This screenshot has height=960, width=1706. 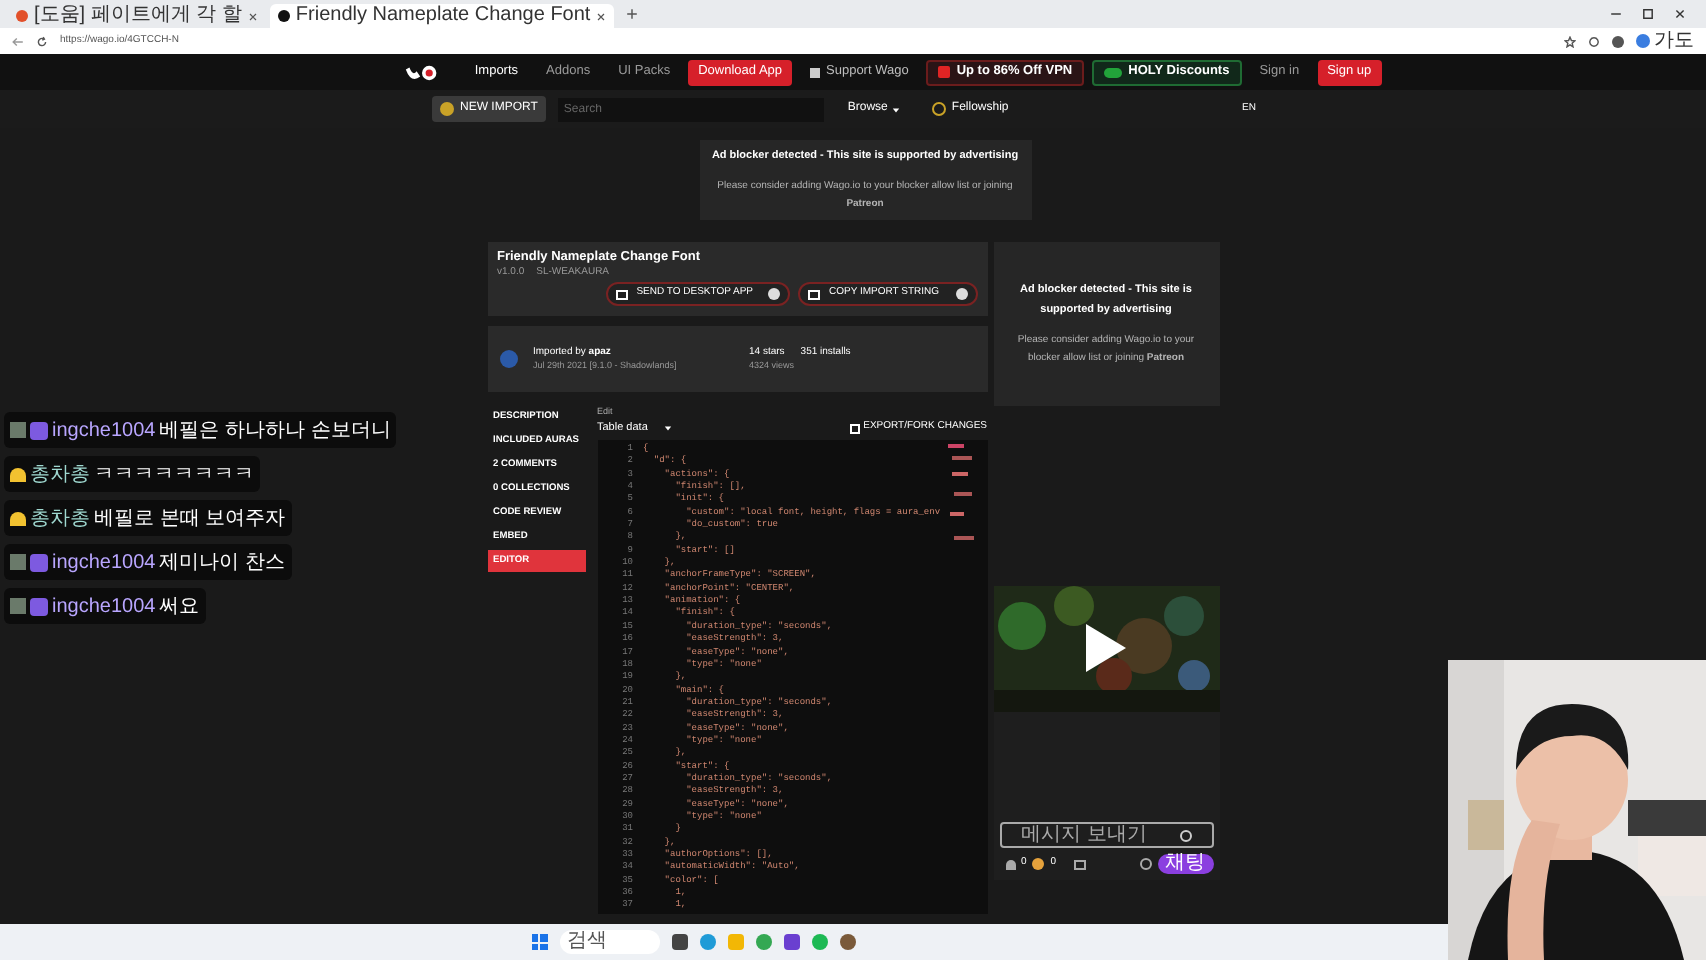 What do you see at coordinates (1106, 835) in the screenshot?
I see `chat-input: 메시지 보내기` at bounding box center [1106, 835].